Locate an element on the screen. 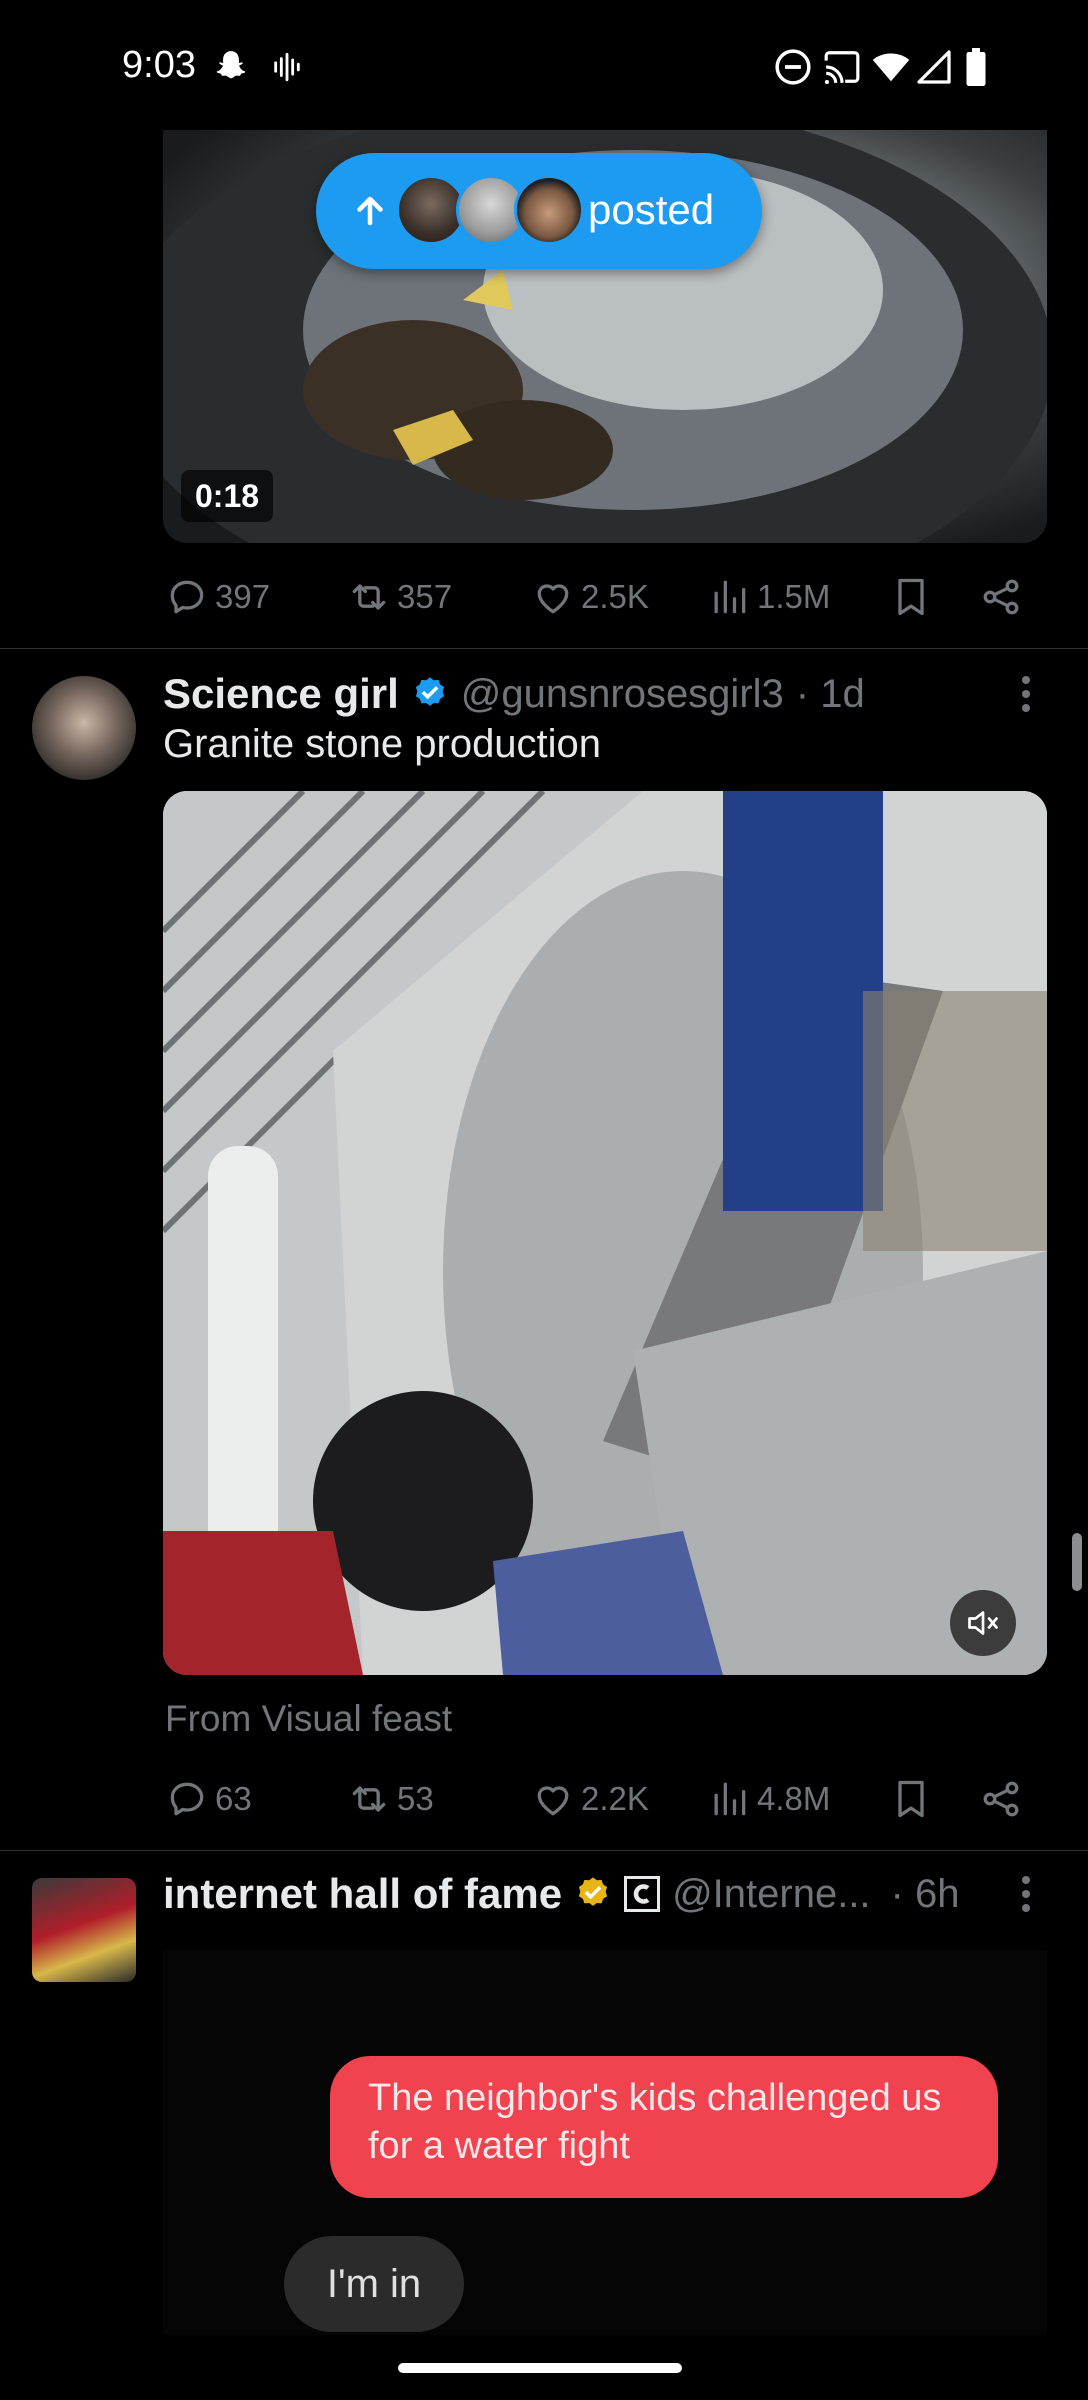 The image size is (1088, 2400). post-time: · 1d is located at coordinates (830, 693).